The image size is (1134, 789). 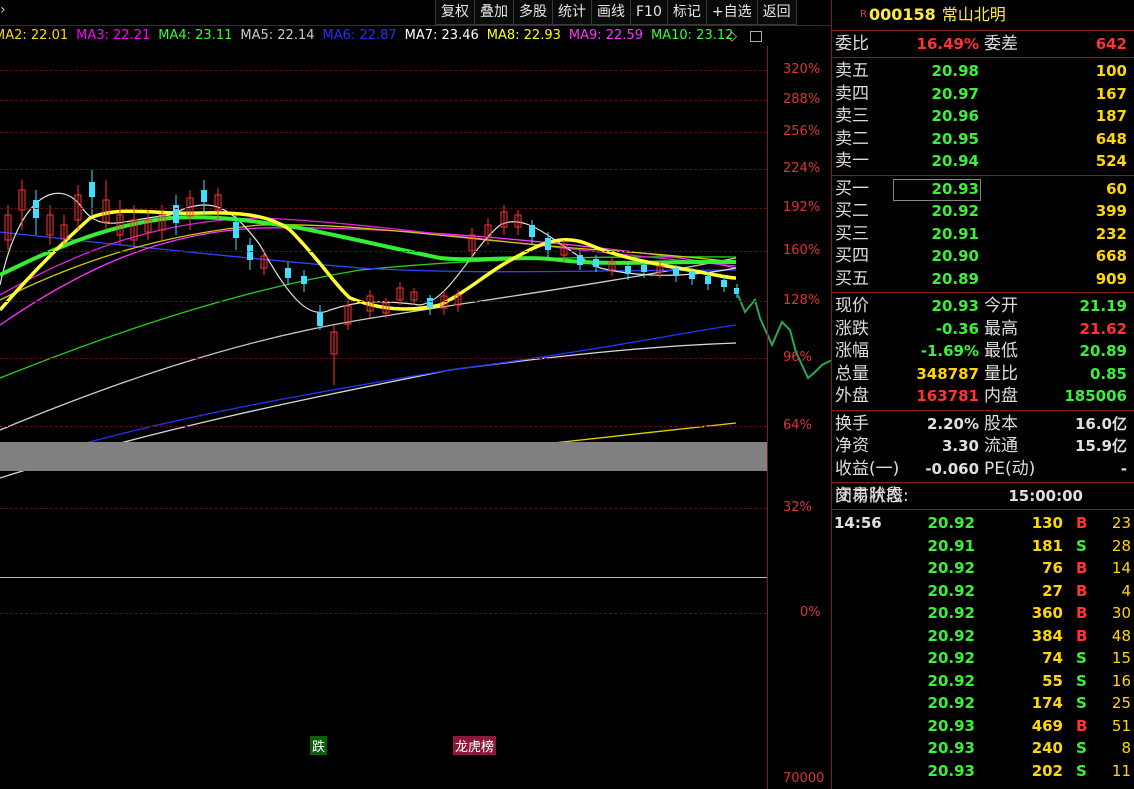 I want to click on axis-label-pct: 224%, so click(x=802, y=168).